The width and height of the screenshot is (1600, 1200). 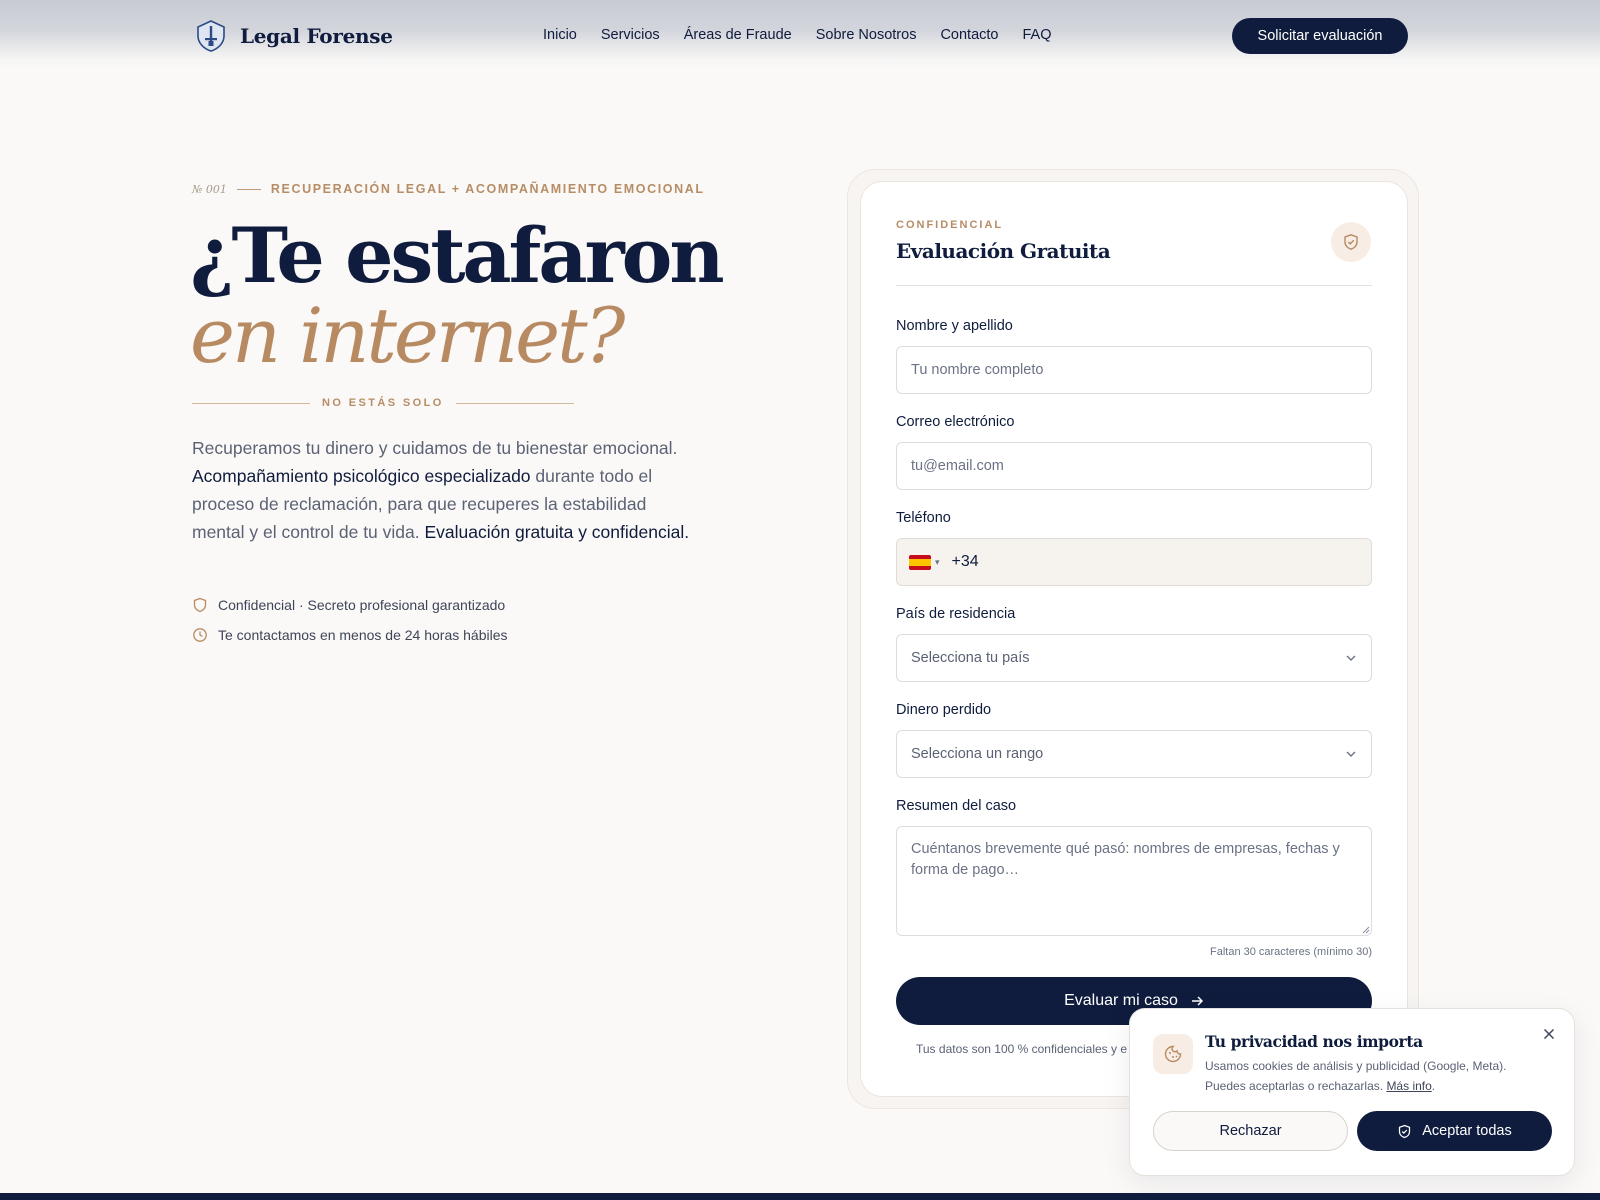 I want to click on nav-item-servicios: Servicios, so click(x=630, y=35).